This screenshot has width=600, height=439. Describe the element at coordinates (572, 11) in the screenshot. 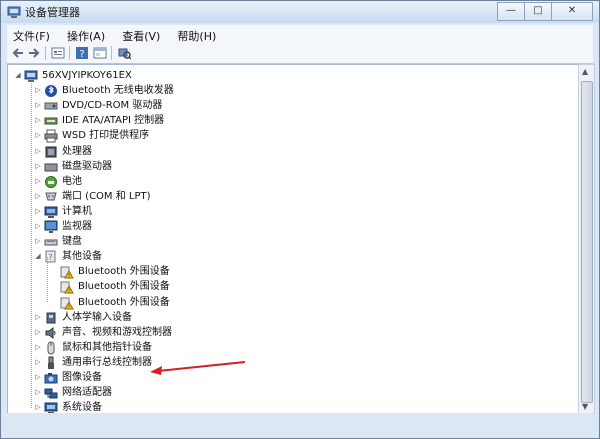

I see `close-button: ✕` at that location.